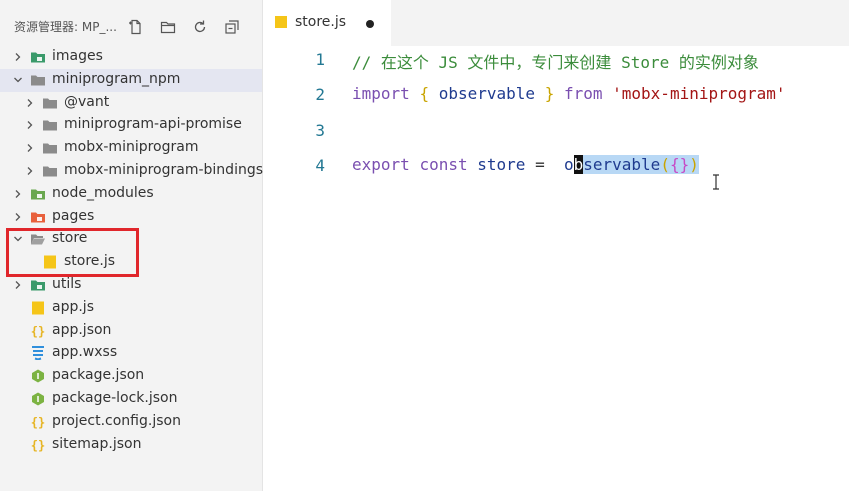  What do you see at coordinates (694, 164) in the screenshot?
I see `paren-close: )` at bounding box center [694, 164].